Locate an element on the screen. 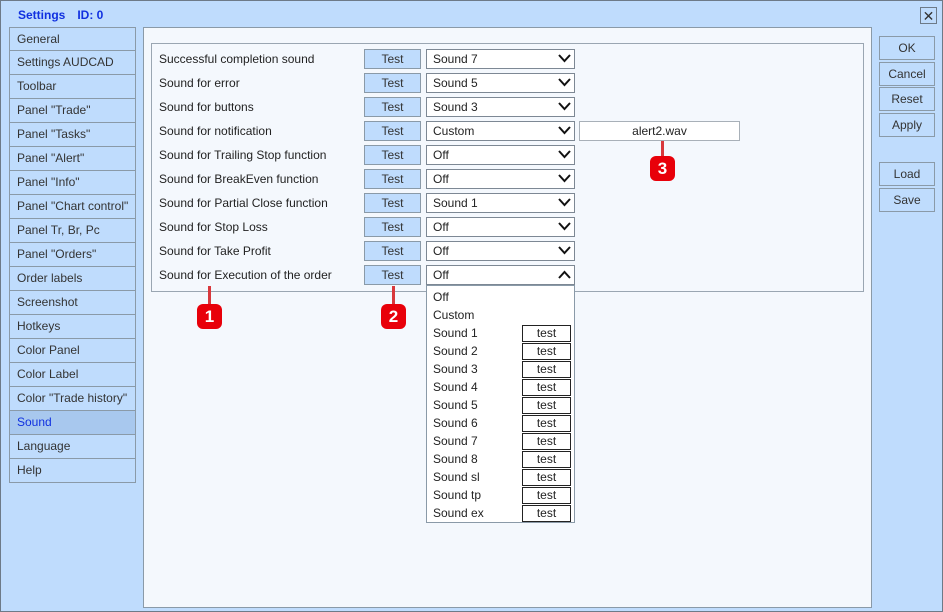 This screenshot has width=943, height=612. sound-label: Sound for buttons is located at coordinates (206, 107).